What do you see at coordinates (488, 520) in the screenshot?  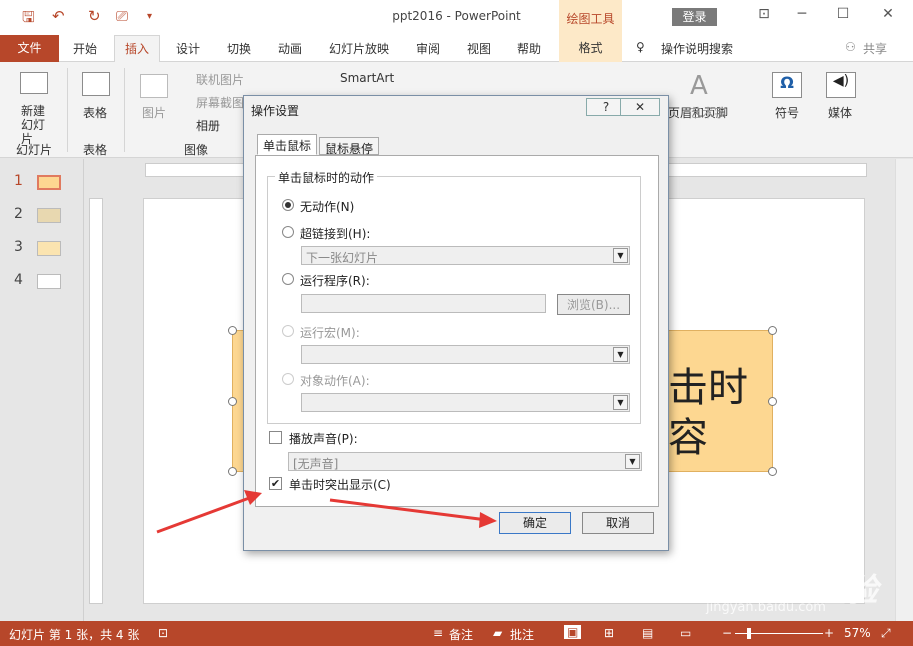 I see `arrow-head` at bounding box center [488, 520].